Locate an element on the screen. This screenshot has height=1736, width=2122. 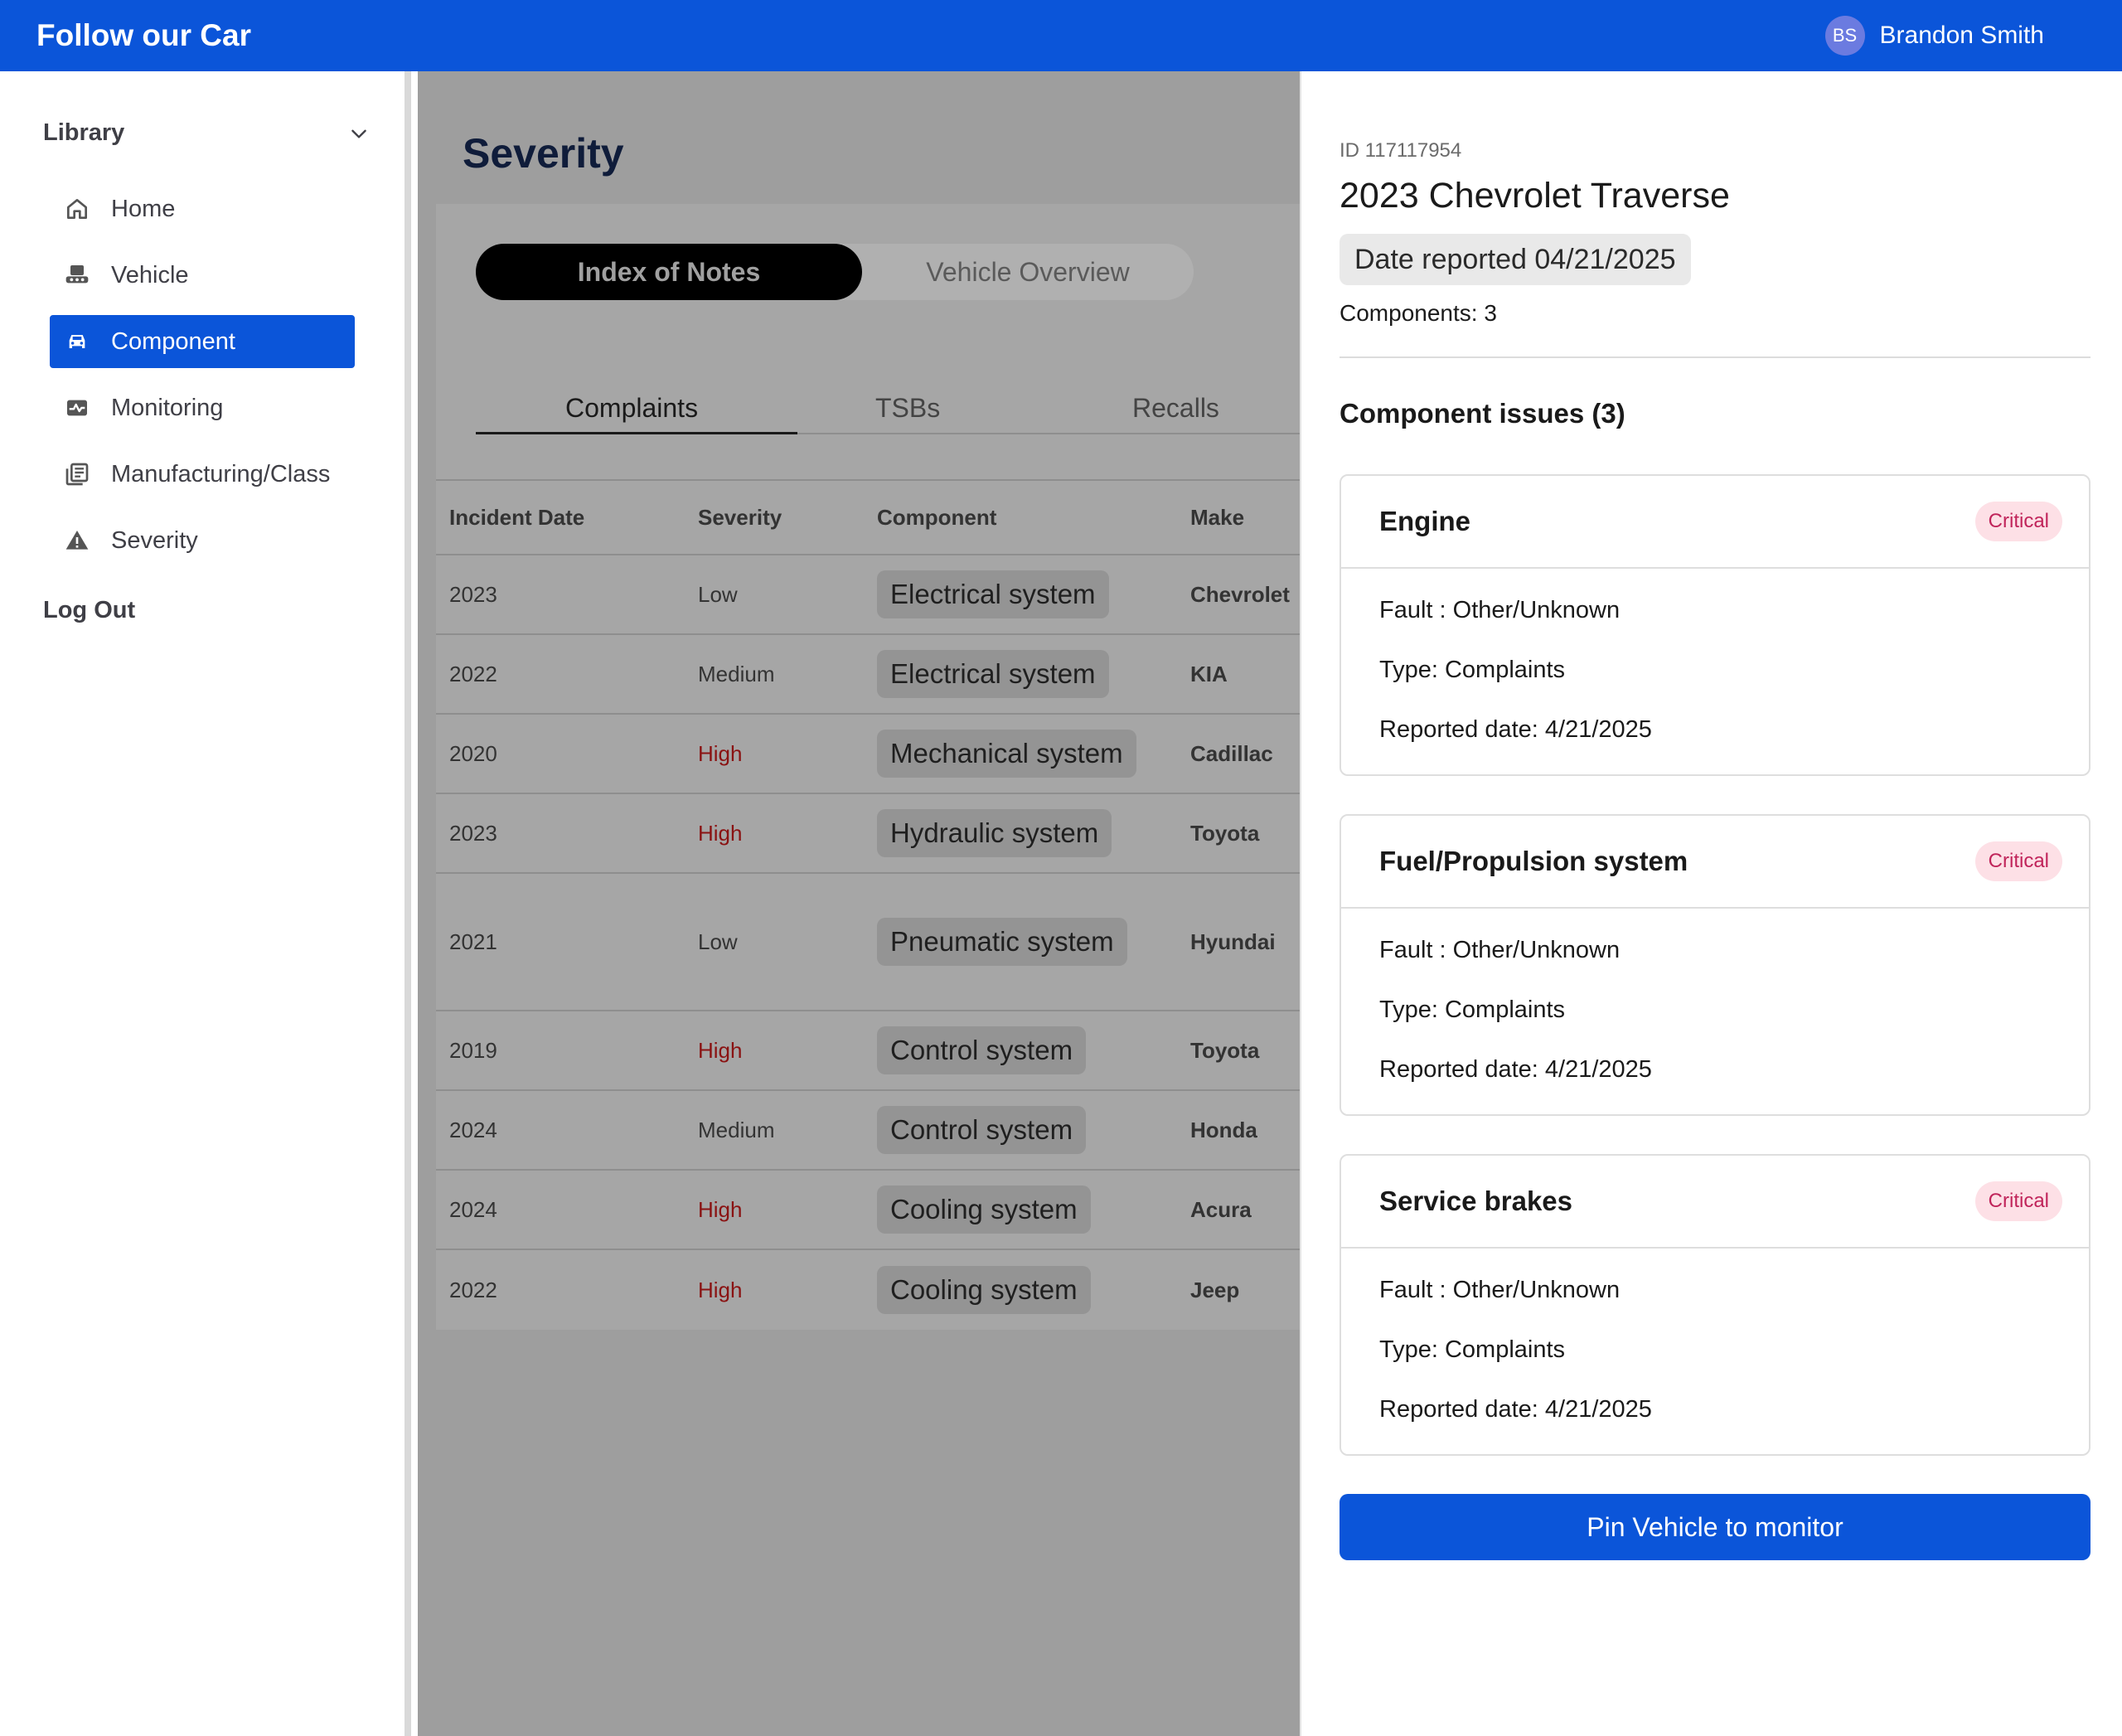
warning-icon is located at coordinates (77, 540).